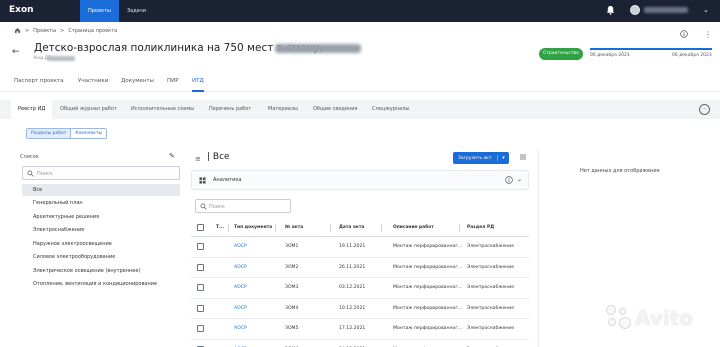 This screenshot has height=347, width=720. Describe the element at coordinates (413, 227) in the screenshot. I see `column-header-description: Описание работ` at that location.